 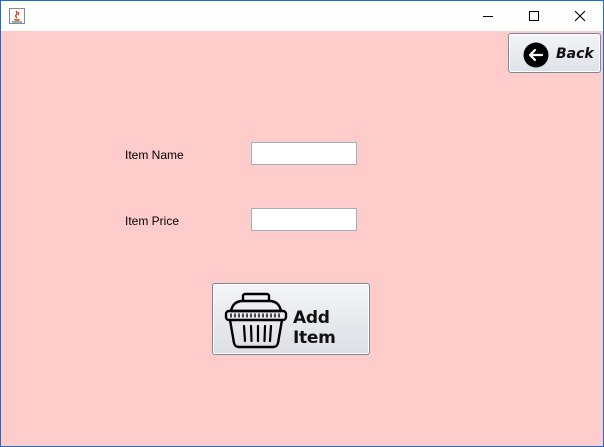 What do you see at coordinates (575, 54) in the screenshot?
I see `back-button-label: Back` at bounding box center [575, 54].